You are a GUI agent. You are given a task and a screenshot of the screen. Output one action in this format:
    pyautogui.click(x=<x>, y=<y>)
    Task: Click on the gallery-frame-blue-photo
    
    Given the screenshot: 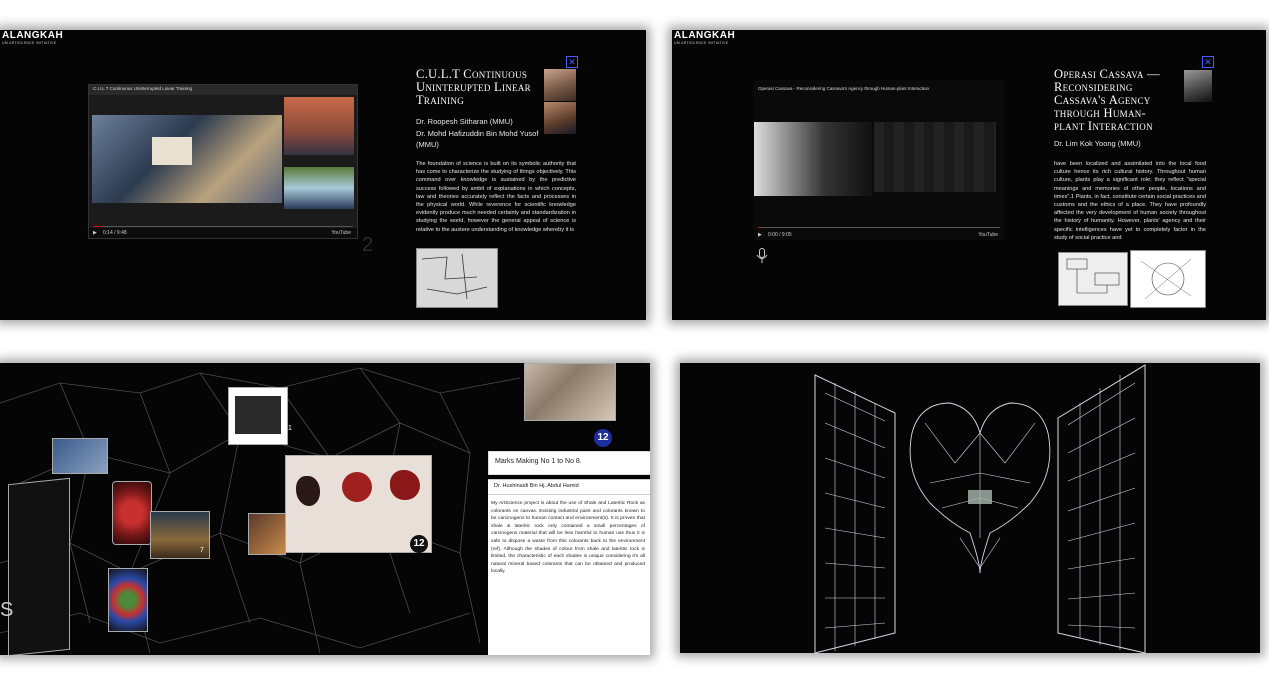 What is the action you would take?
    pyautogui.click(x=80, y=456)
    